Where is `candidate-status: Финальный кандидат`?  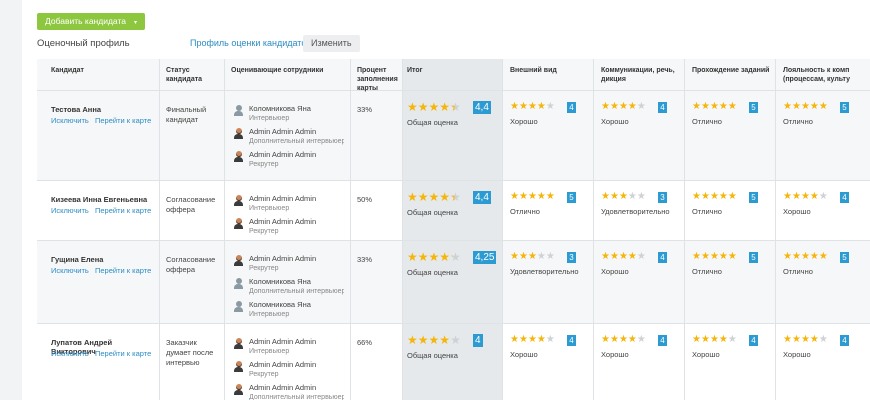 candidate-status: Финальный кандидат is located at coordinates (186, 114).